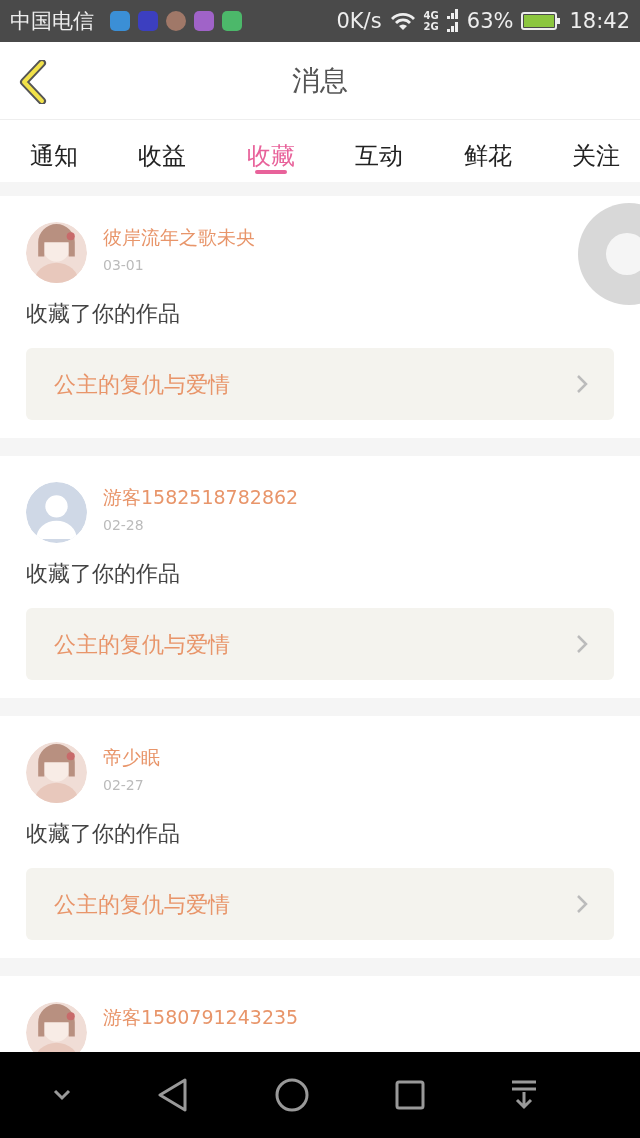 Image resolution: width=640 pixels, height=1138 pixels. Describe the element at coordinates (62, 1095) in the screenshot. I see `chevron-down-icon` at that location.